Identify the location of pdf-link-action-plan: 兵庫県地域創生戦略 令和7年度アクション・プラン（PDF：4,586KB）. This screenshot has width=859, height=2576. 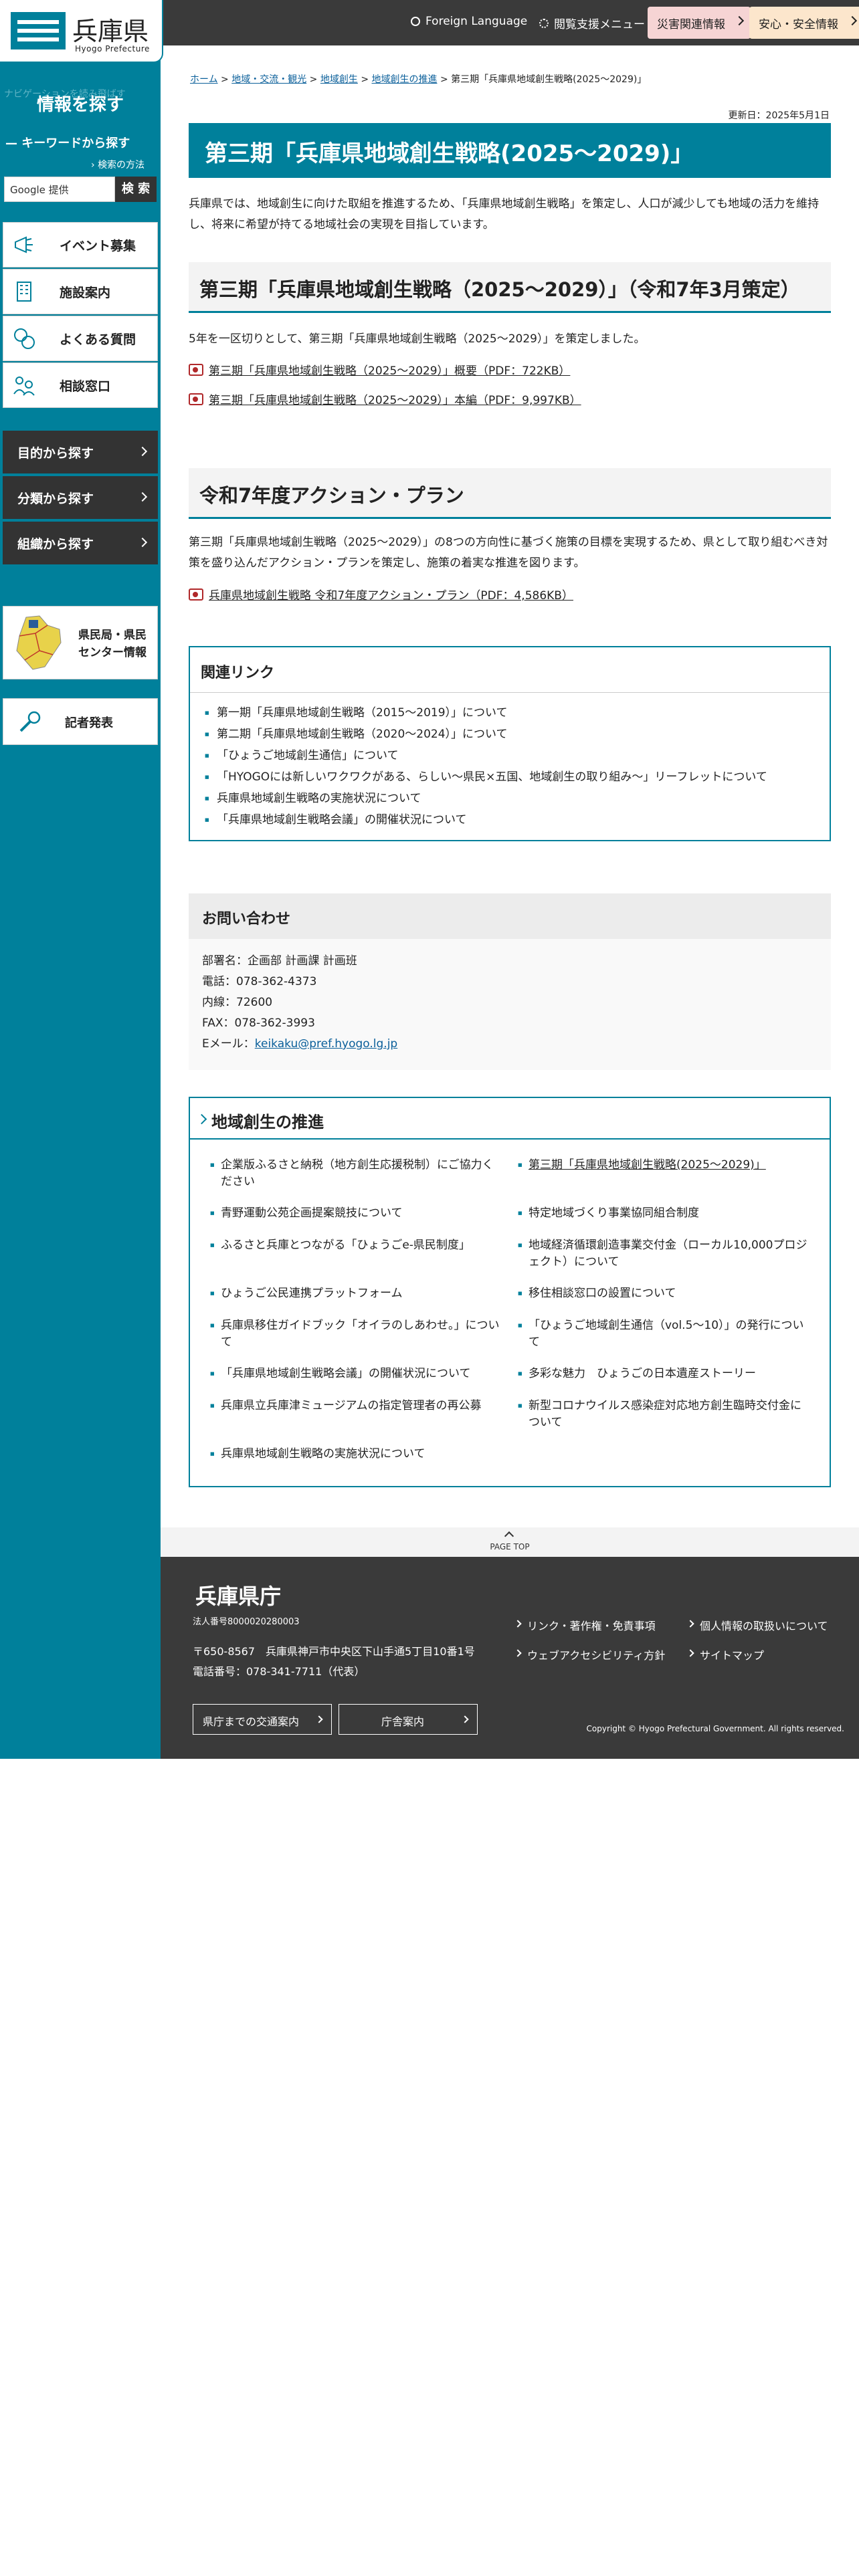
(381, 595).